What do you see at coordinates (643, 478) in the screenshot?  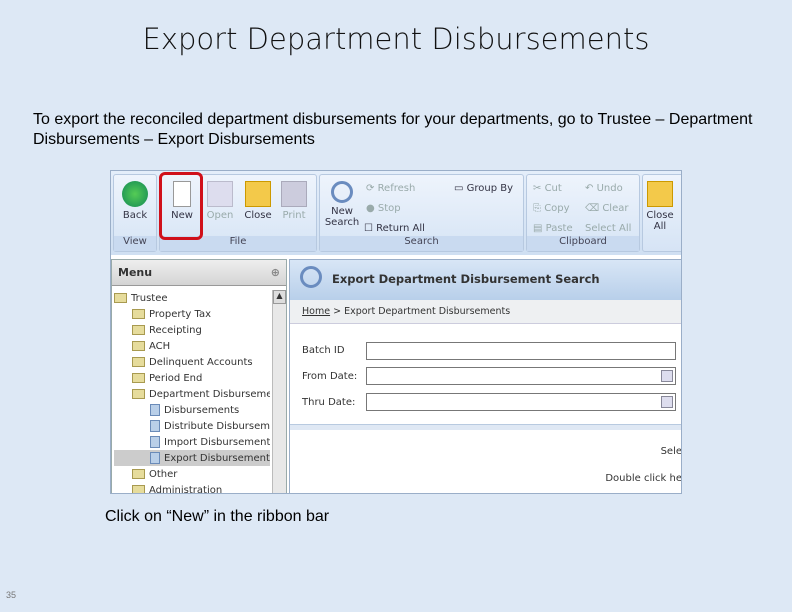 I see `hint-text-2: Double click he` at bounding box center [643, 478].